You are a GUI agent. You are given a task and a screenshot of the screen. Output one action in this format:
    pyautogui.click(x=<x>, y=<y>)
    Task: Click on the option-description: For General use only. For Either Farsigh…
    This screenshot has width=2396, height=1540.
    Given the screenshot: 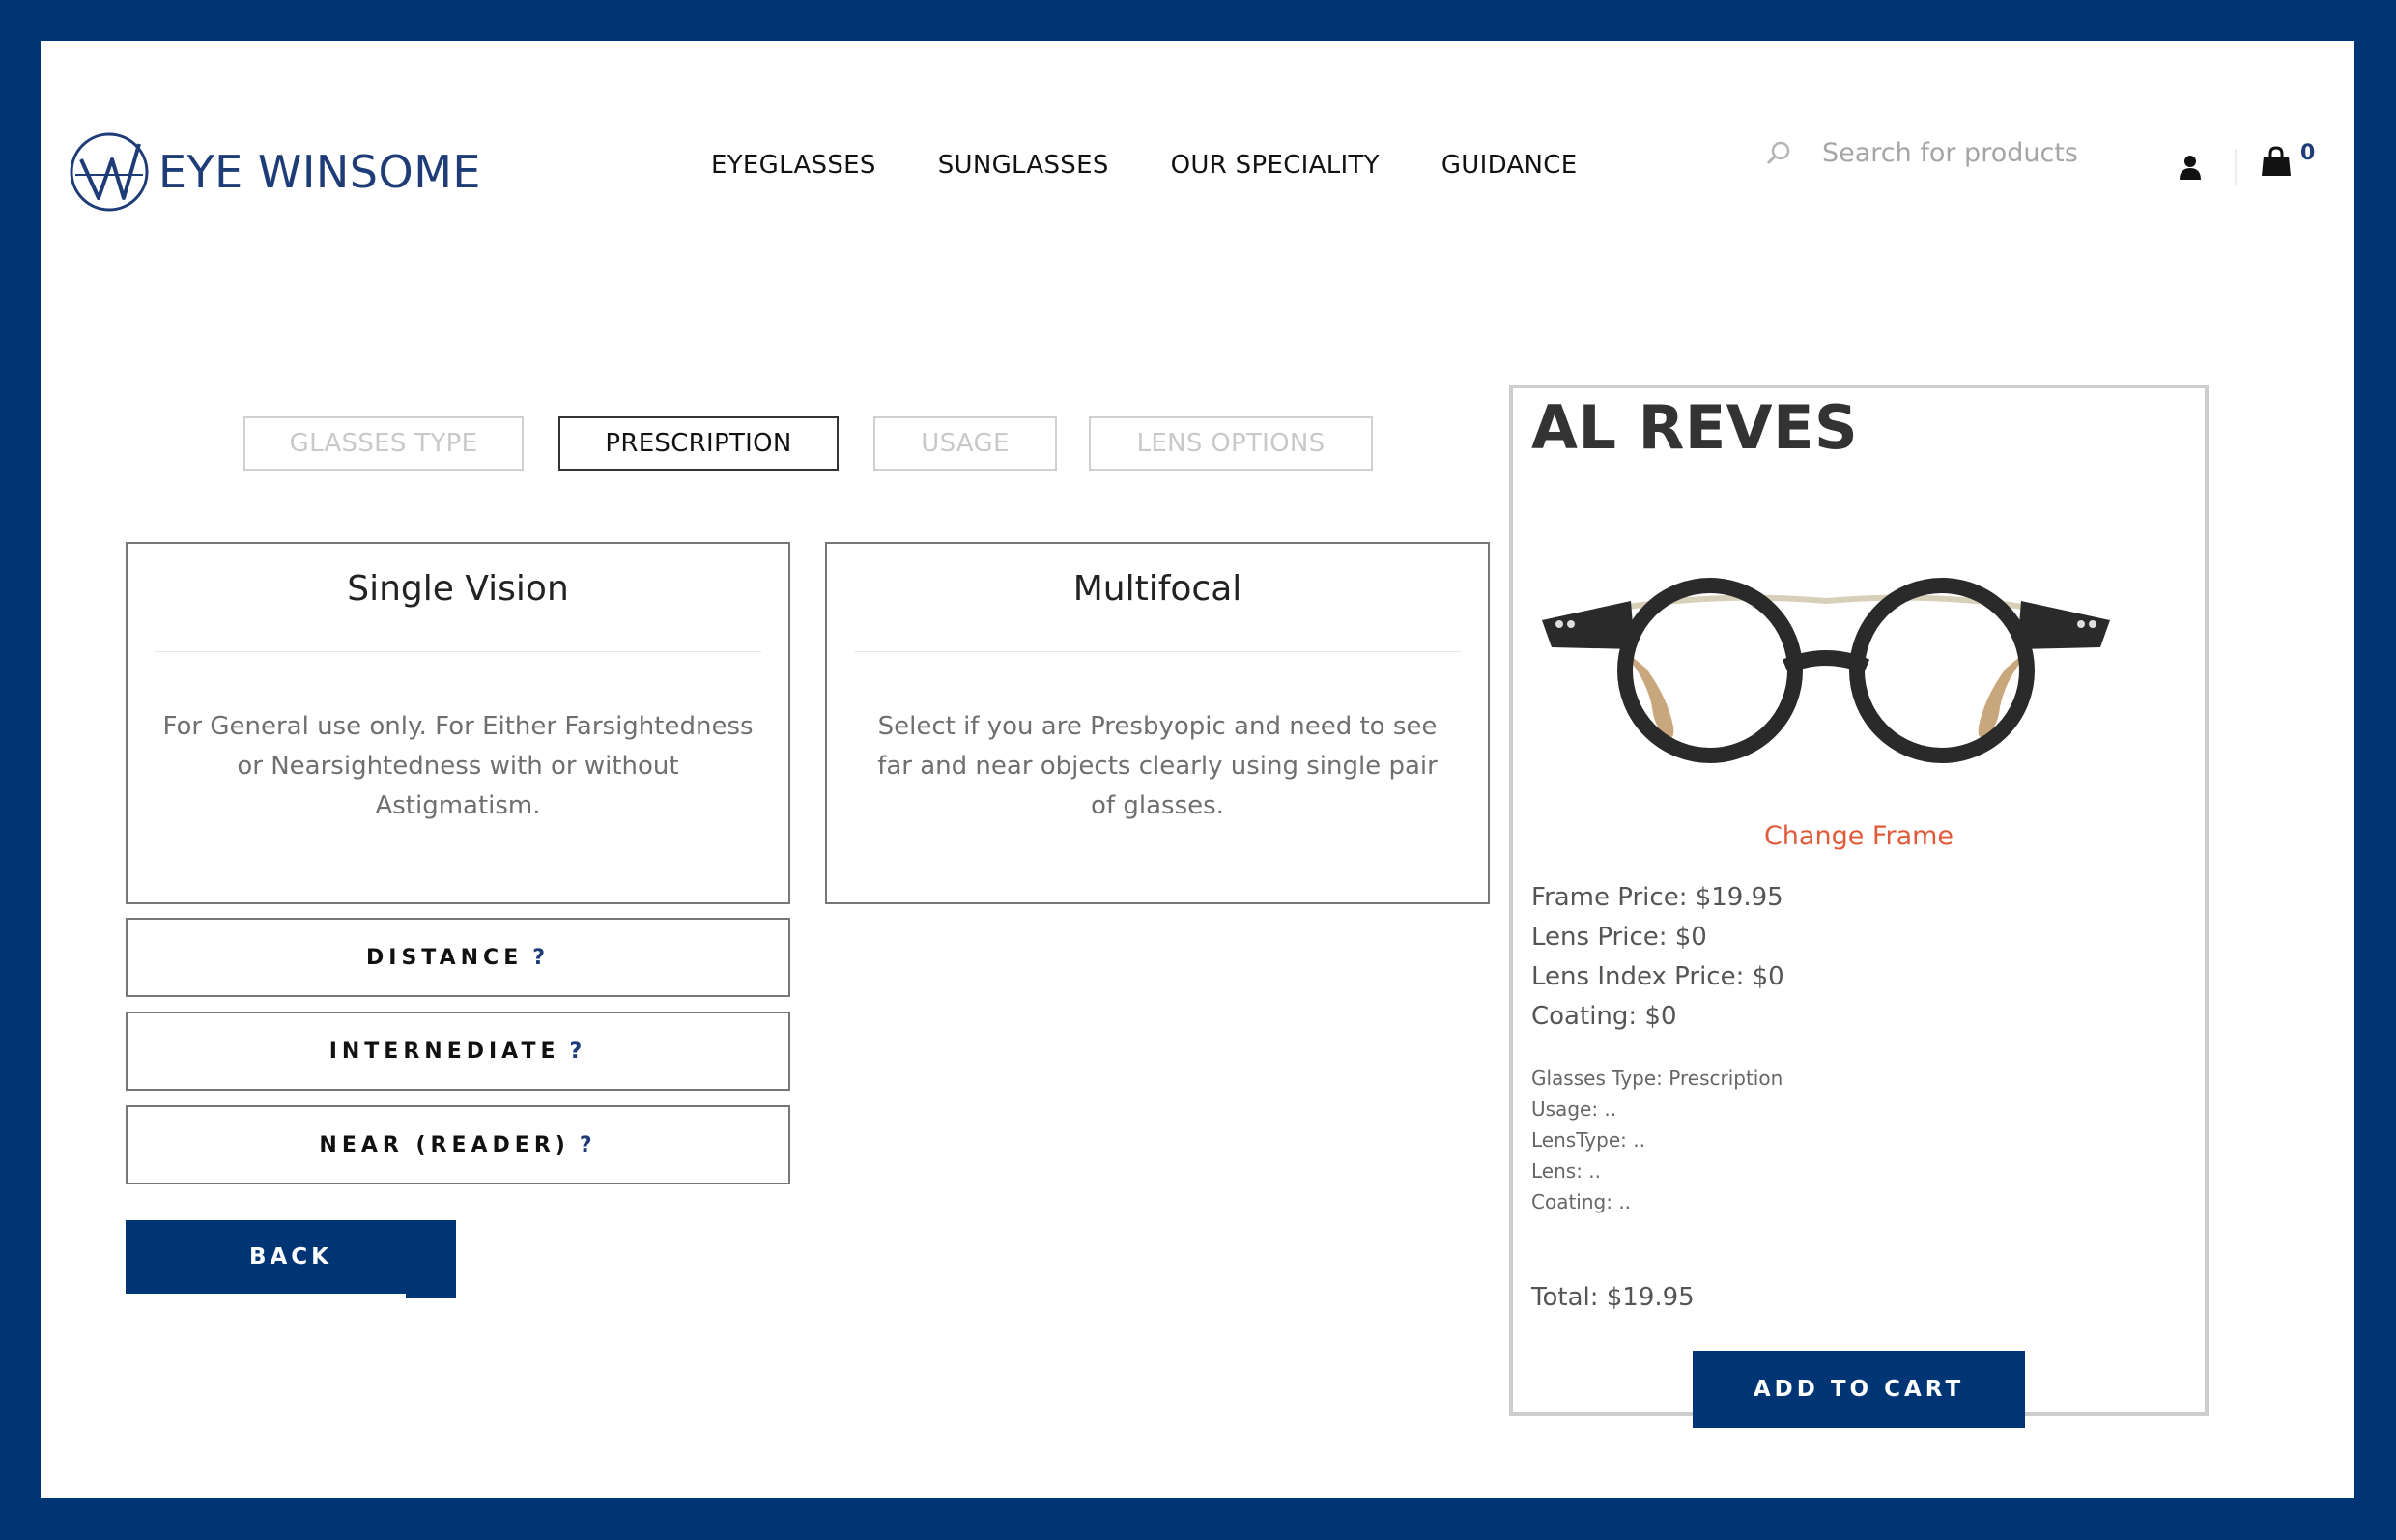 What is the action you would take?
    pyautogui.click(x=458, y=766)
    